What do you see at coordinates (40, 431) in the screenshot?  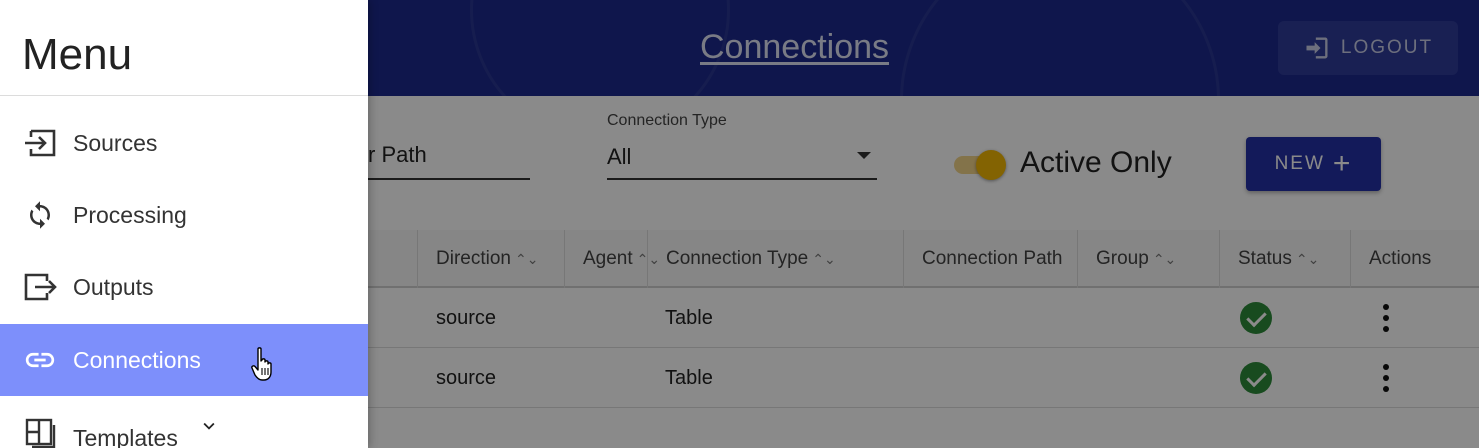 I see `dashboard-icon` at bounding box center [40, 431].